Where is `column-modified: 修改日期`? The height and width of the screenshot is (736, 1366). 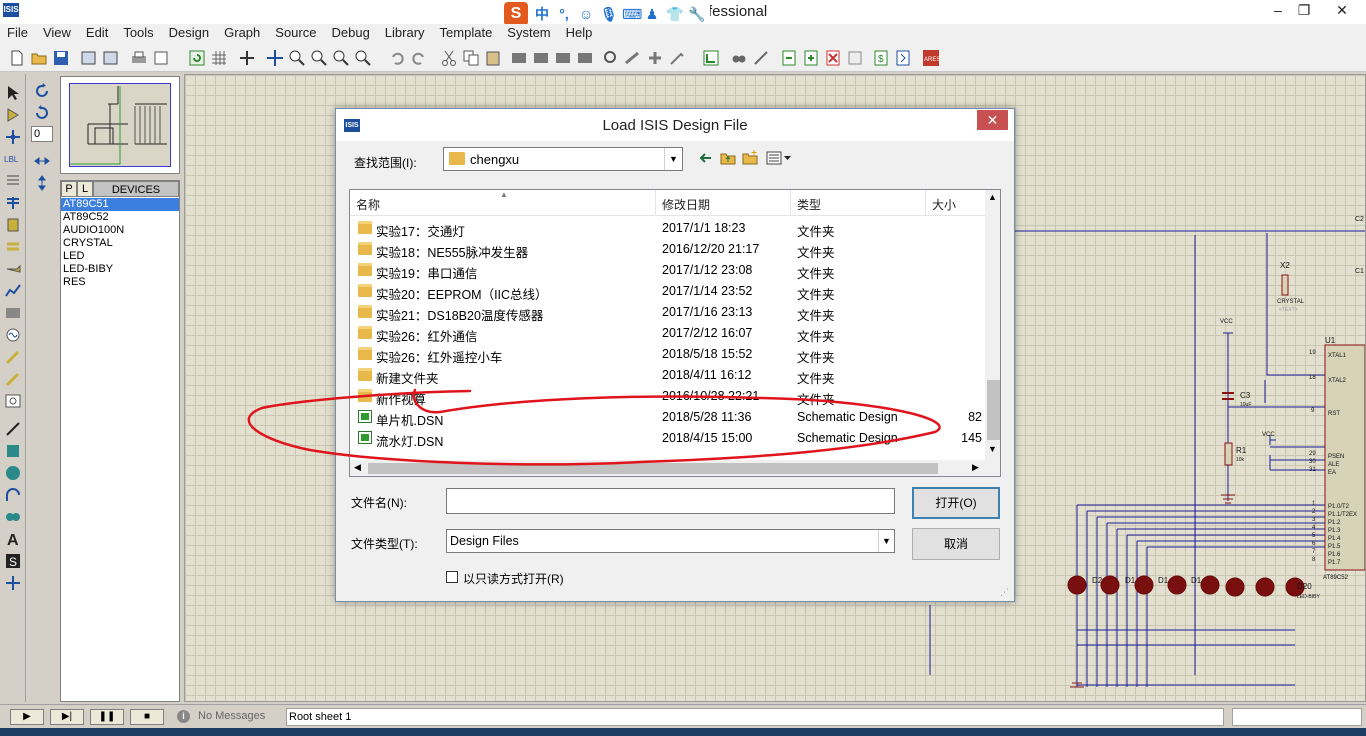 column-modified: 修改日期 is located at coordinates (686, 204).